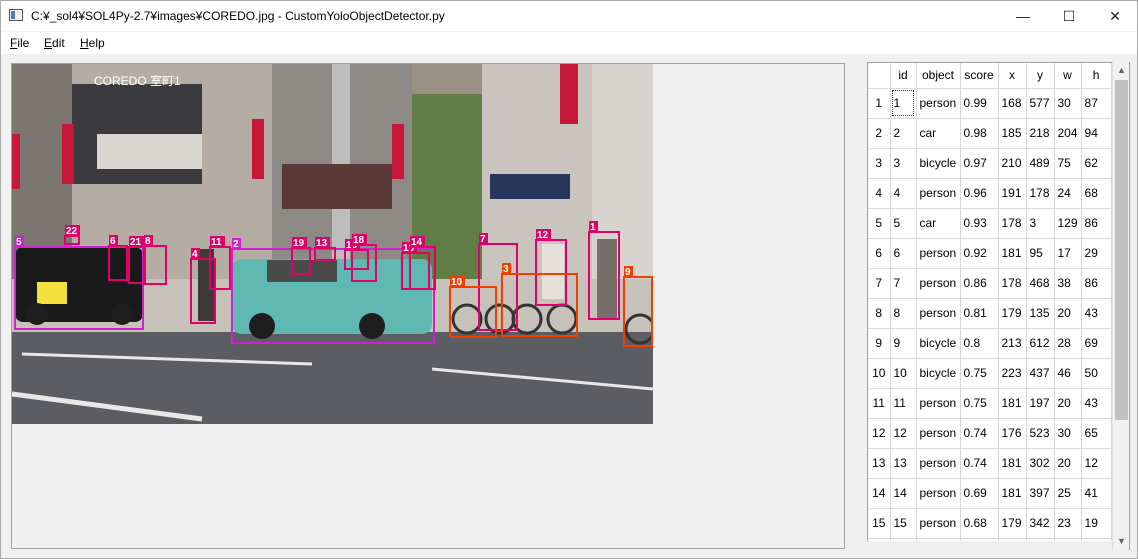  Describe the element at coordinates (903, 193) in the screenshot. I see `table-cell-id: 4` at that location.